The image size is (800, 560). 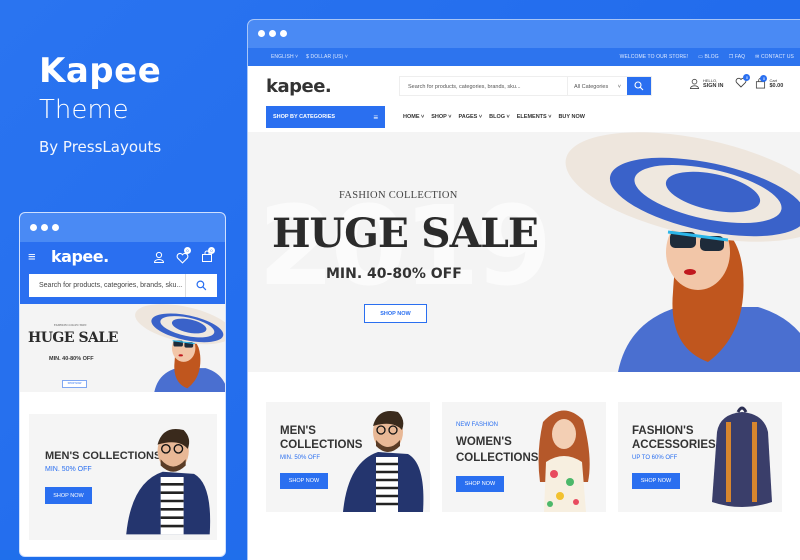 I want to click on nav-buy-now: BUY NOW, so click(x=571, y=117).